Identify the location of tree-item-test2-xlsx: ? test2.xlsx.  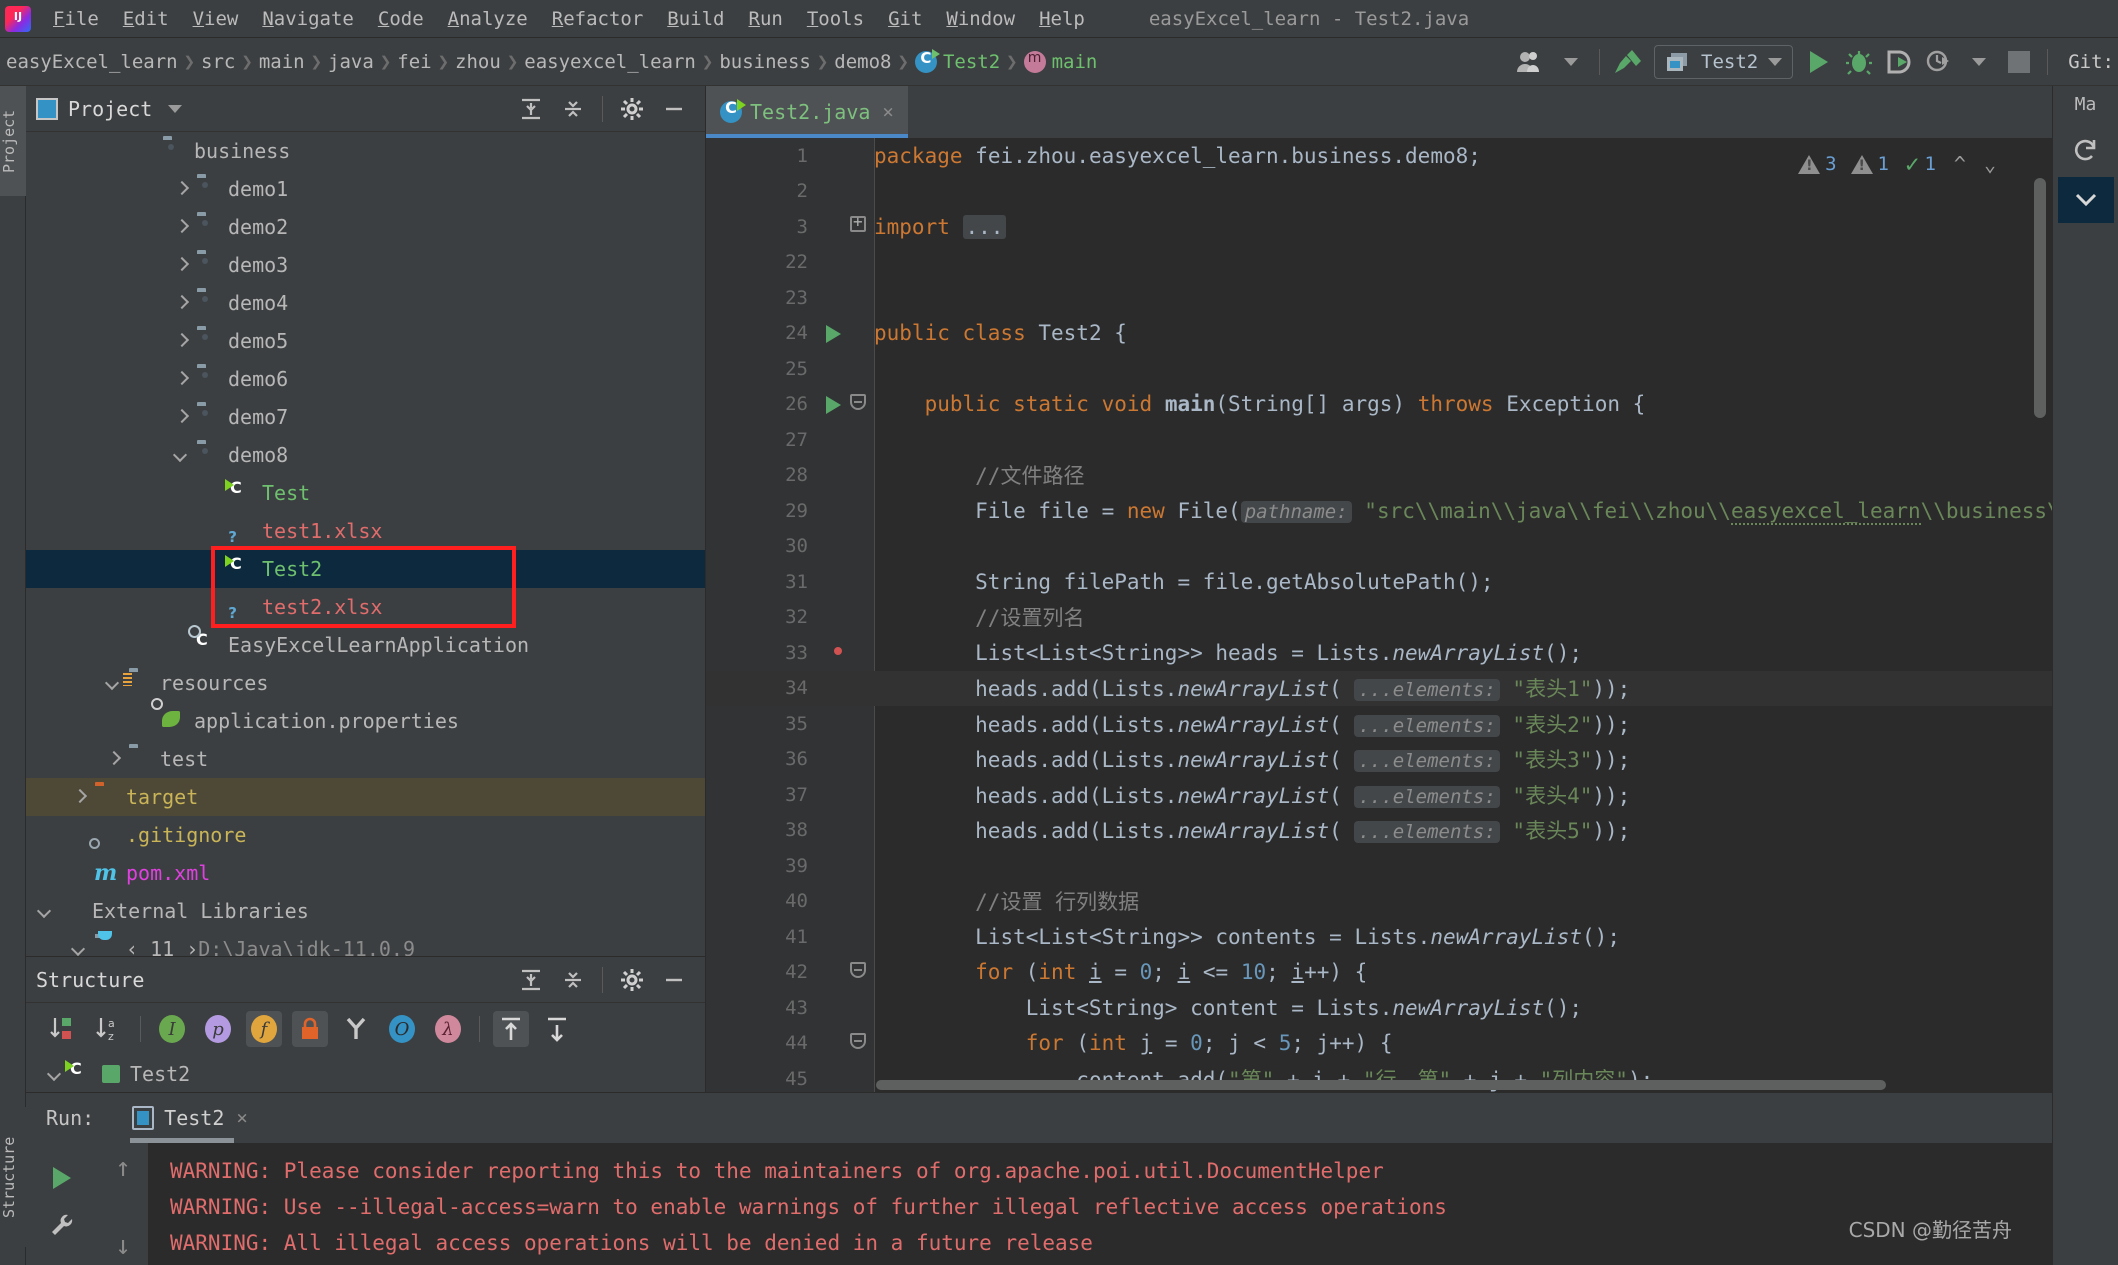
(365, 607).